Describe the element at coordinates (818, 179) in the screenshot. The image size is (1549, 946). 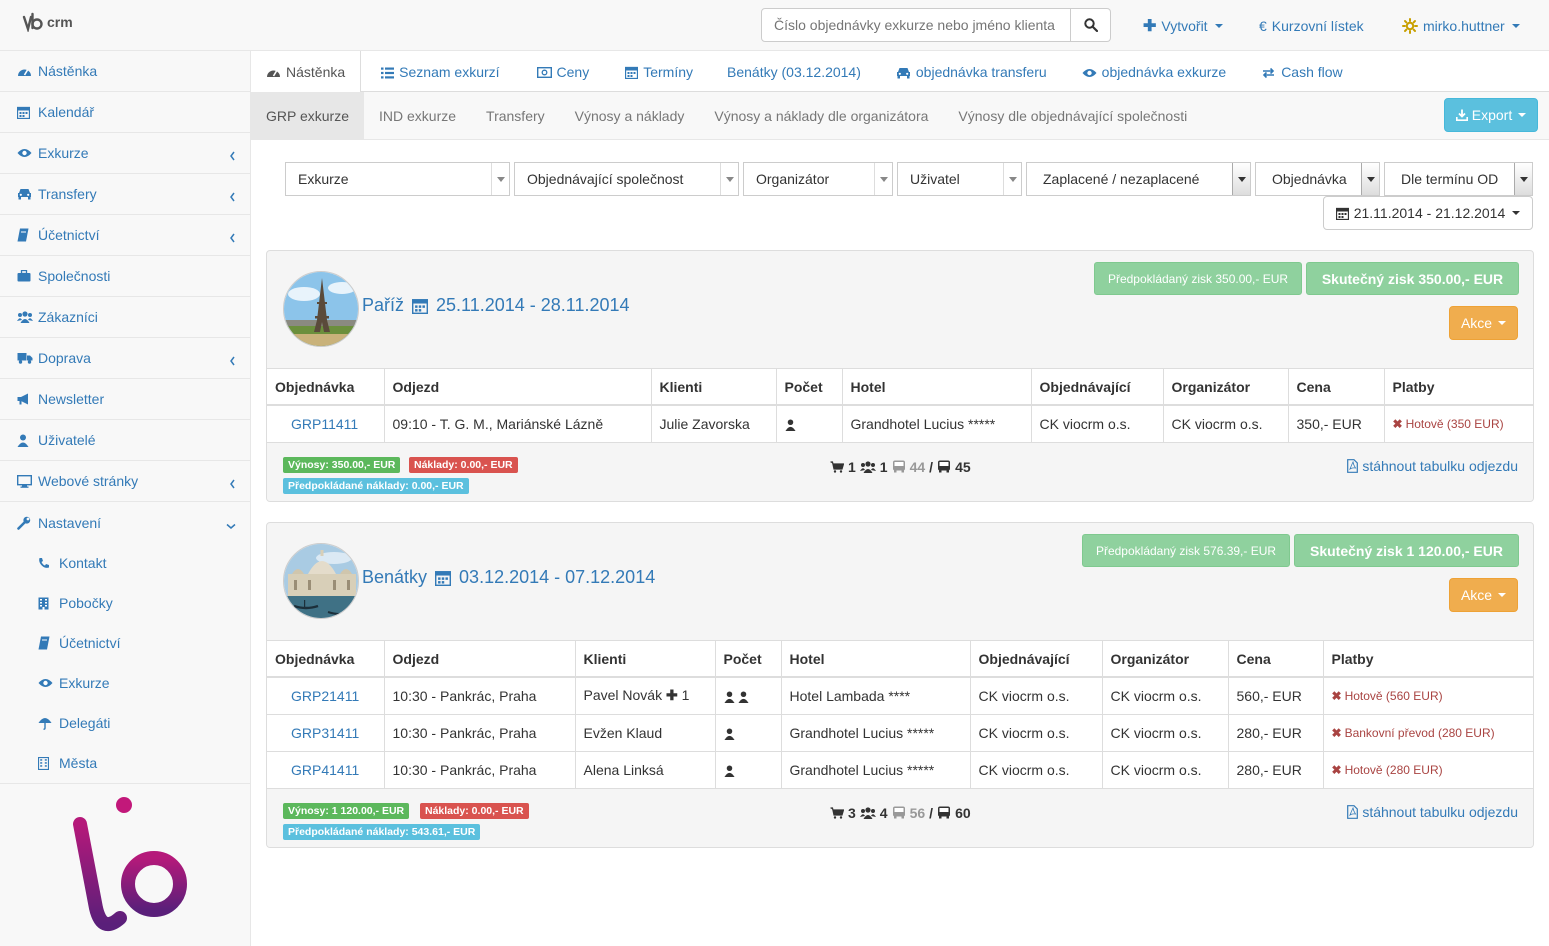
I see `filter-organizator: Organizátor` at that location.